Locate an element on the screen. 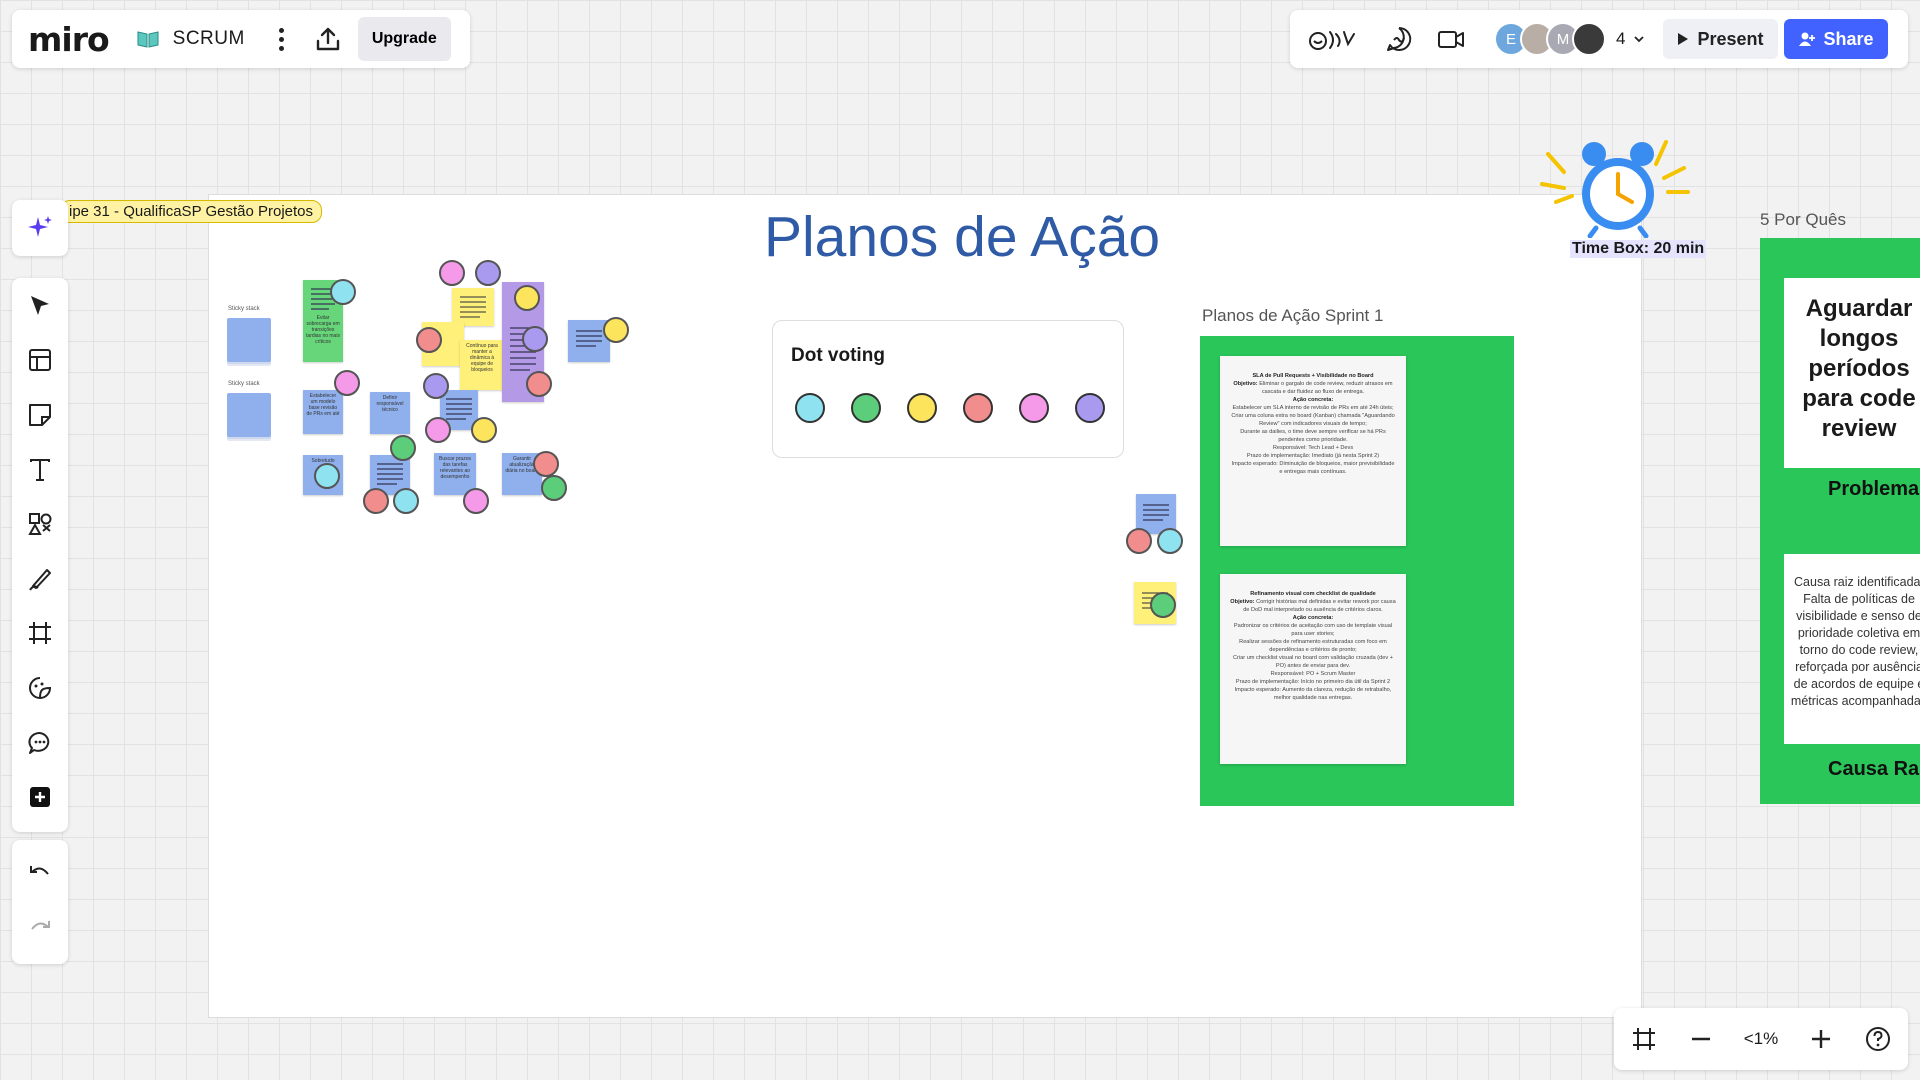 This screenshot has width=1920, height=1080. dot-voting-title: Dot voting is located at coordinates (838, 355).